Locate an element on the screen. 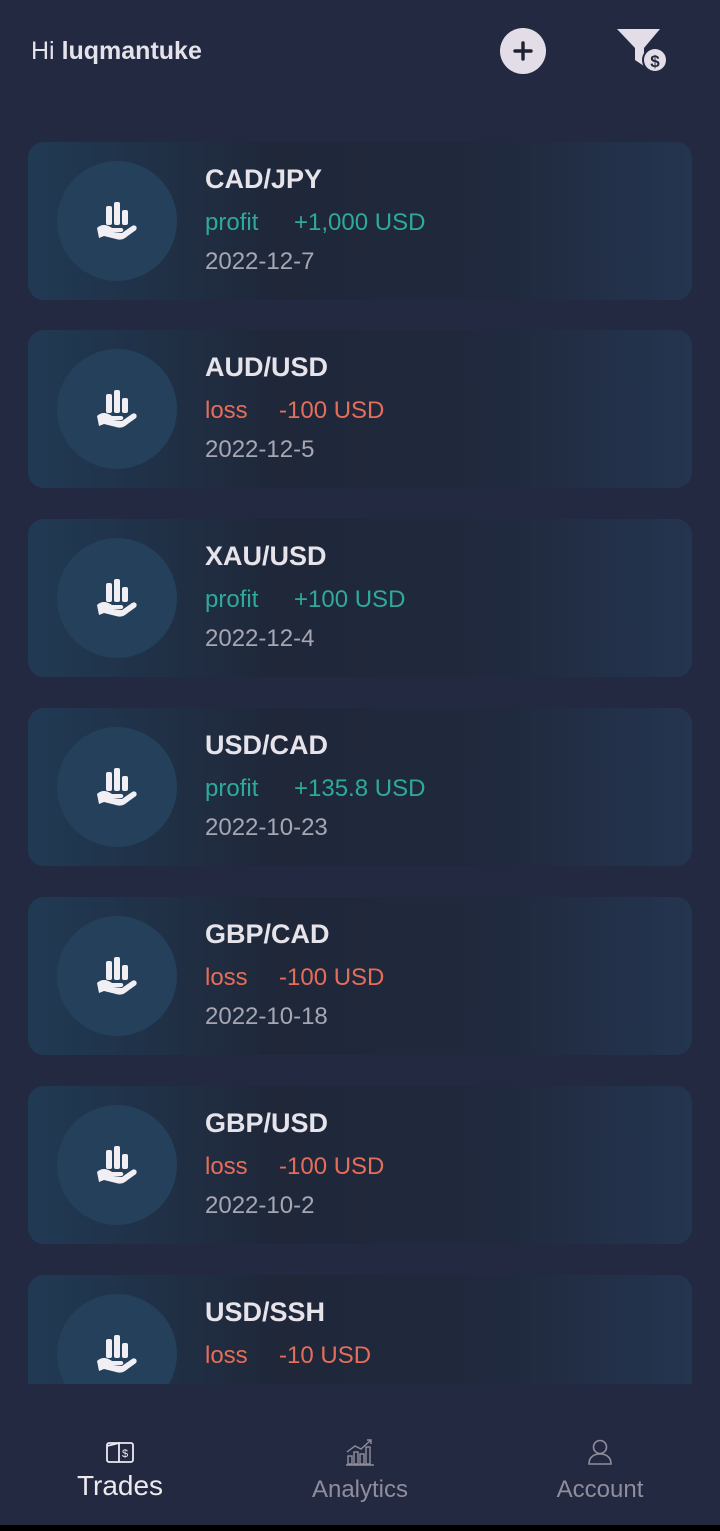 This screenshot has width=720, height=1531. nav-account: Account is located at coordinates (600, 1454).